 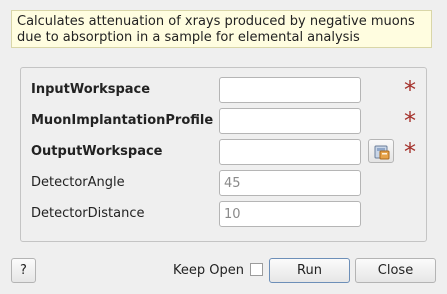 I want to click on muon-implantation-profile-label: MuonImplantationProfile, so click(x=122, y=120).